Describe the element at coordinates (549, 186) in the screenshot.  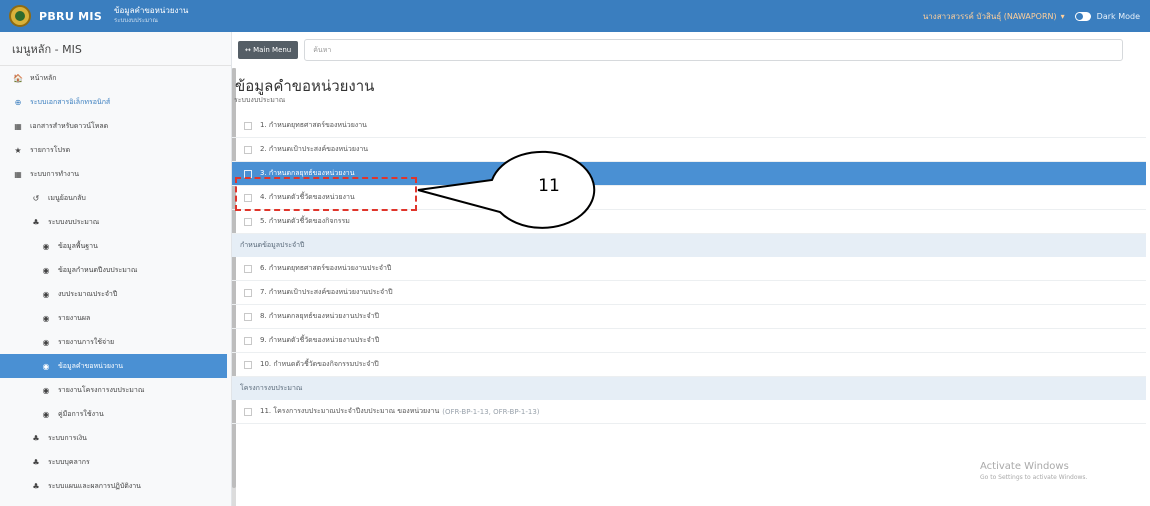
I see `annotation-number: 11` at that location.